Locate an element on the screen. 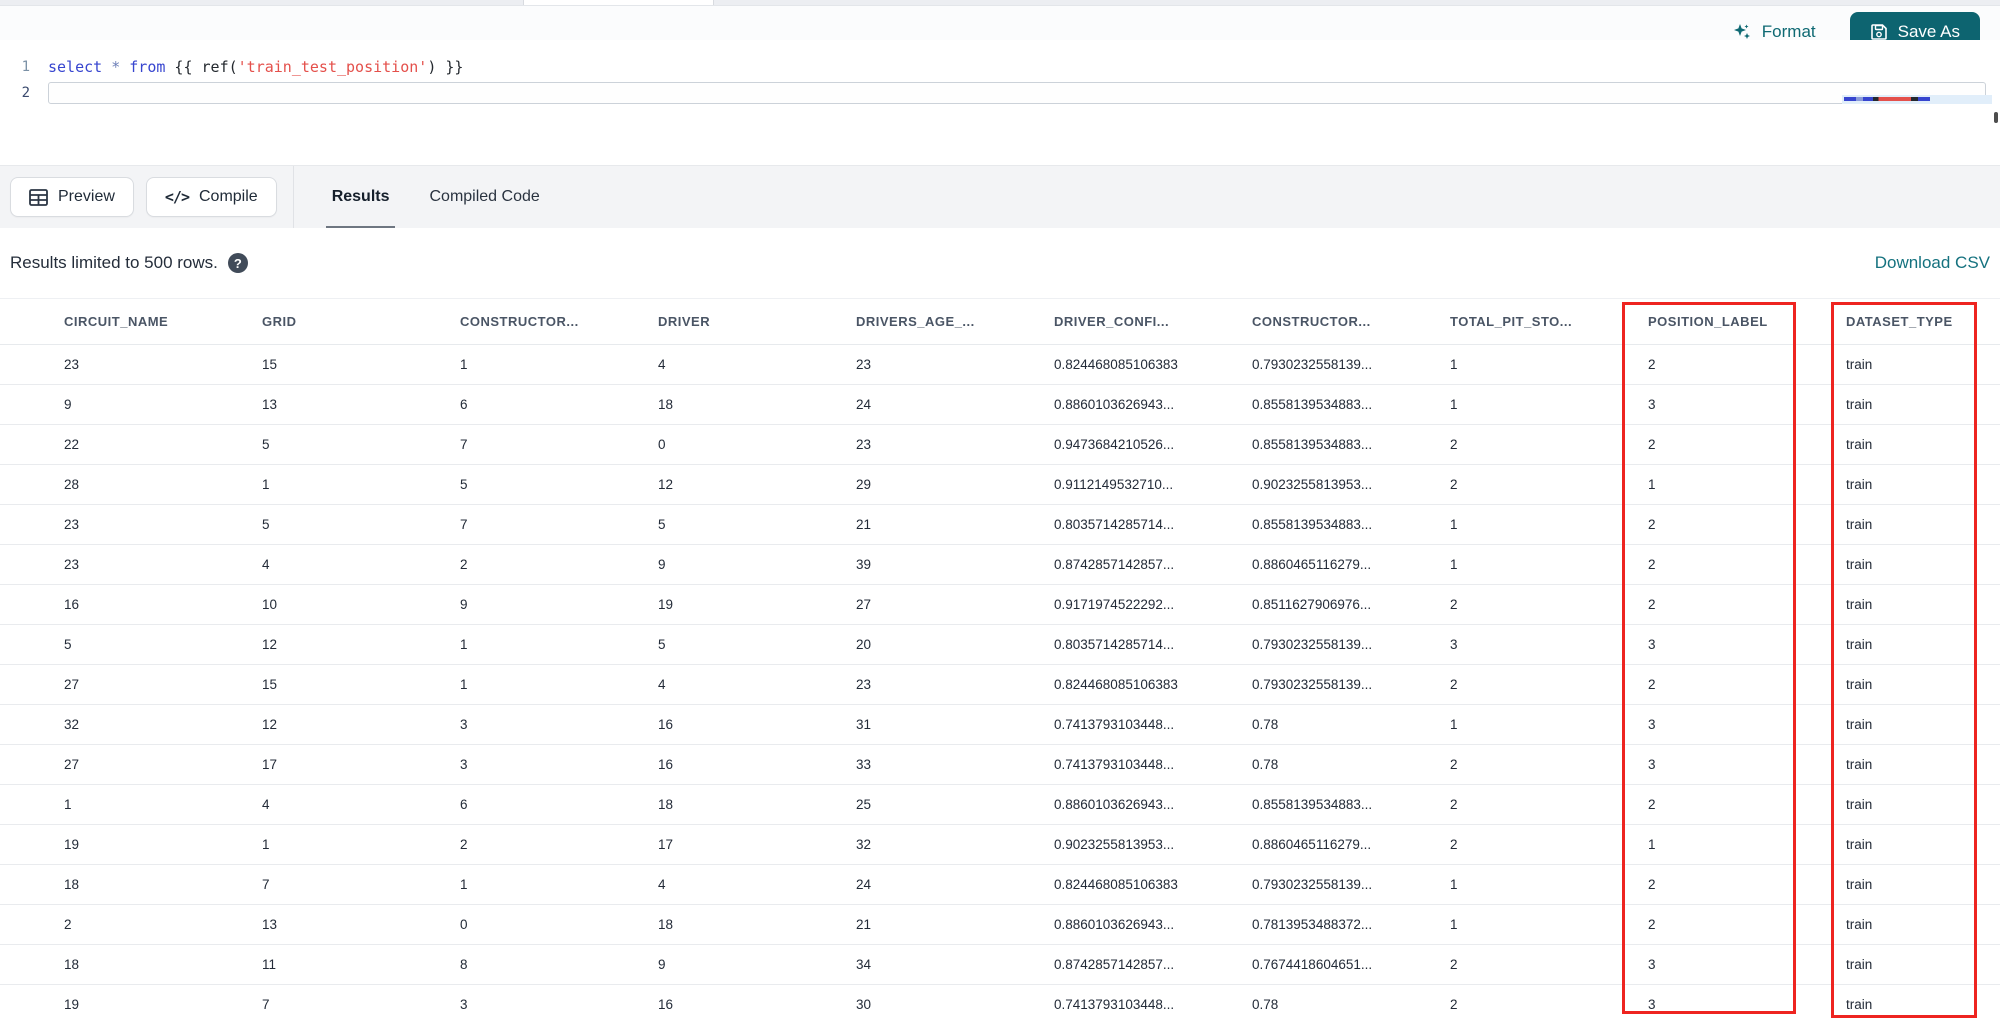 Image resolution: width=2000 pixels, height=1020 pixels. help-icon: ? is located at coordinates (237, 263).